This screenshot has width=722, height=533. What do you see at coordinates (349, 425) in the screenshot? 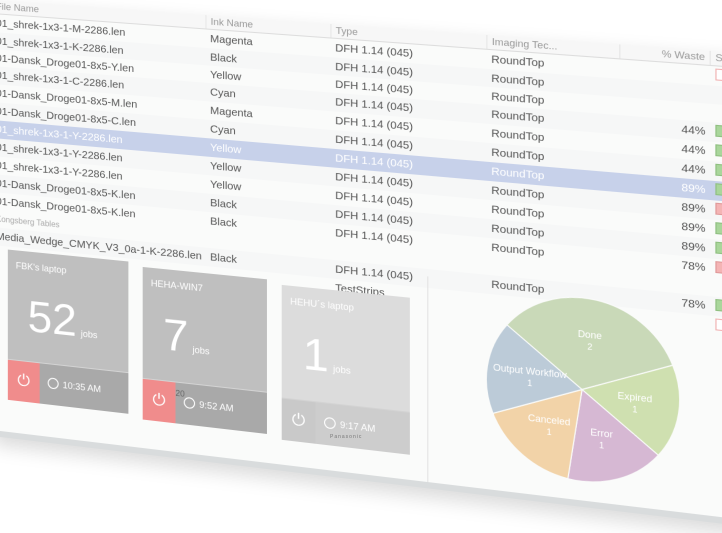
I see `machine-time: 9:17 AM` at bounding box center [349, 425].